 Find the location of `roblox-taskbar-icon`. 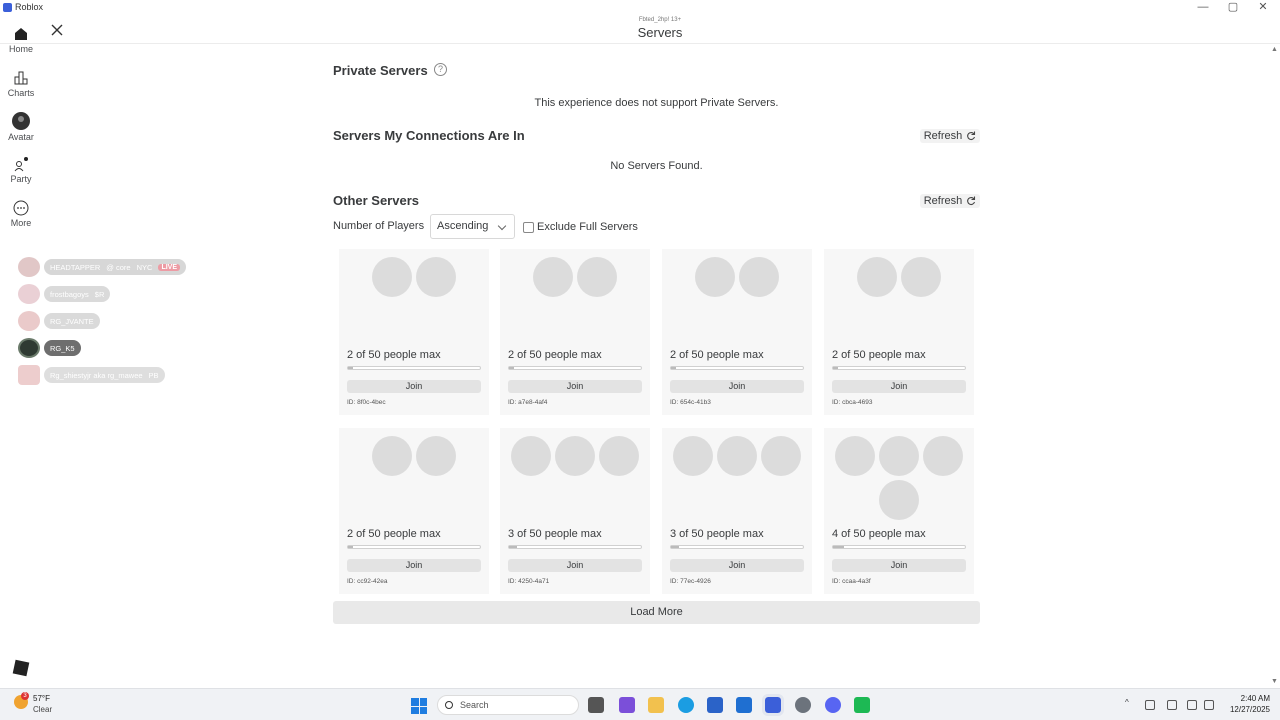

roblox-taskbar-icon is located at coordinates (773, 705).